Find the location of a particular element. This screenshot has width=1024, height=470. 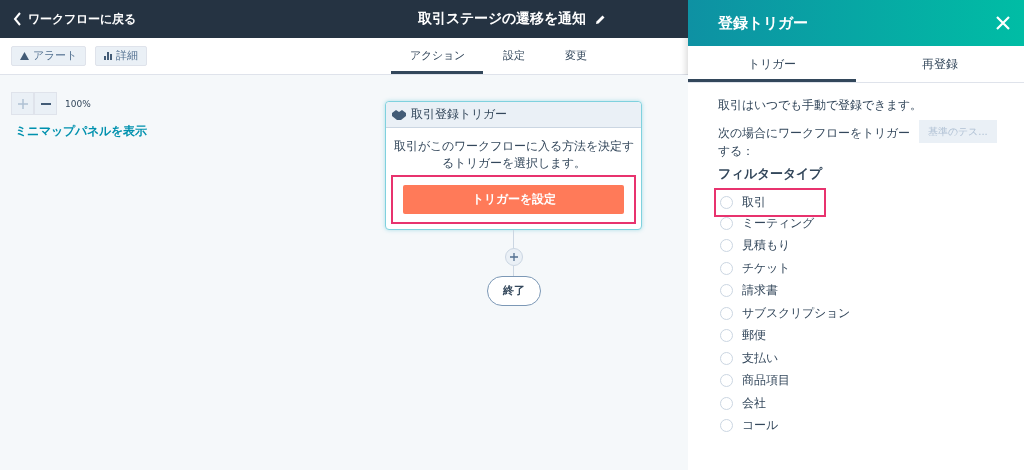

close-icon is located at coordinates (1003, 23).